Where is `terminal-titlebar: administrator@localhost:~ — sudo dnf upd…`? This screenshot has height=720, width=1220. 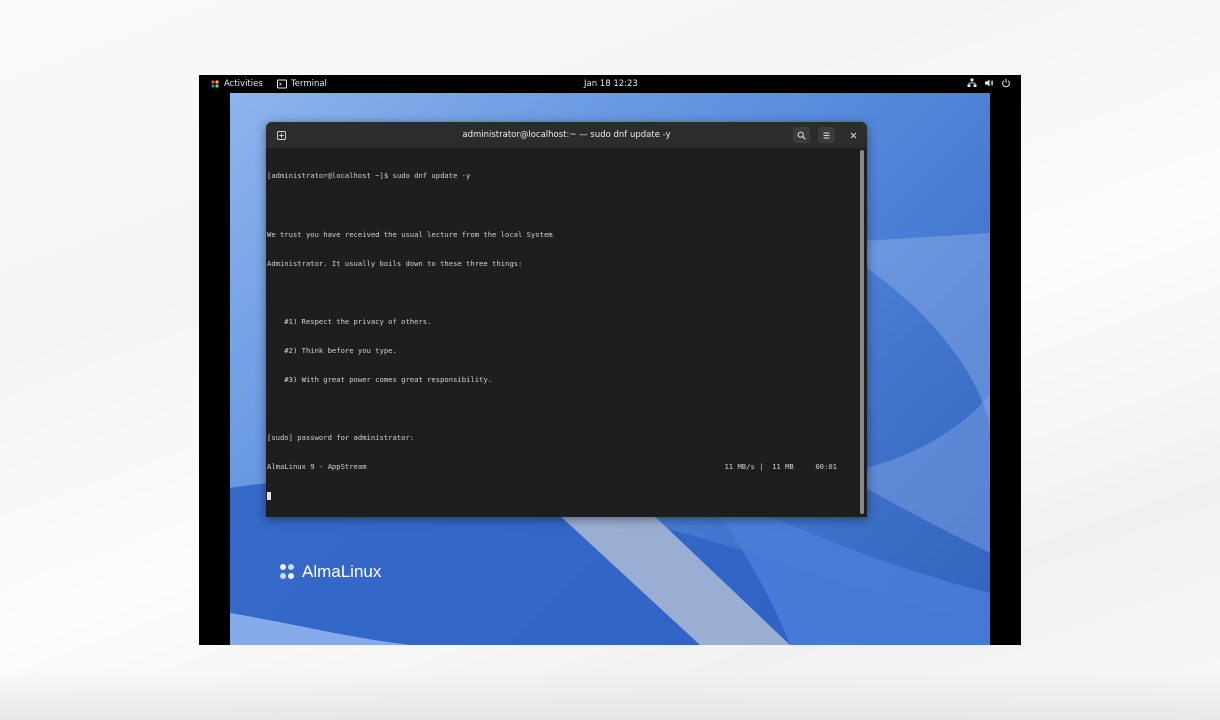
terminal-titlebar: administrator@localhost:~ — sudo dnf upd… is located at coordinates (566, 135).